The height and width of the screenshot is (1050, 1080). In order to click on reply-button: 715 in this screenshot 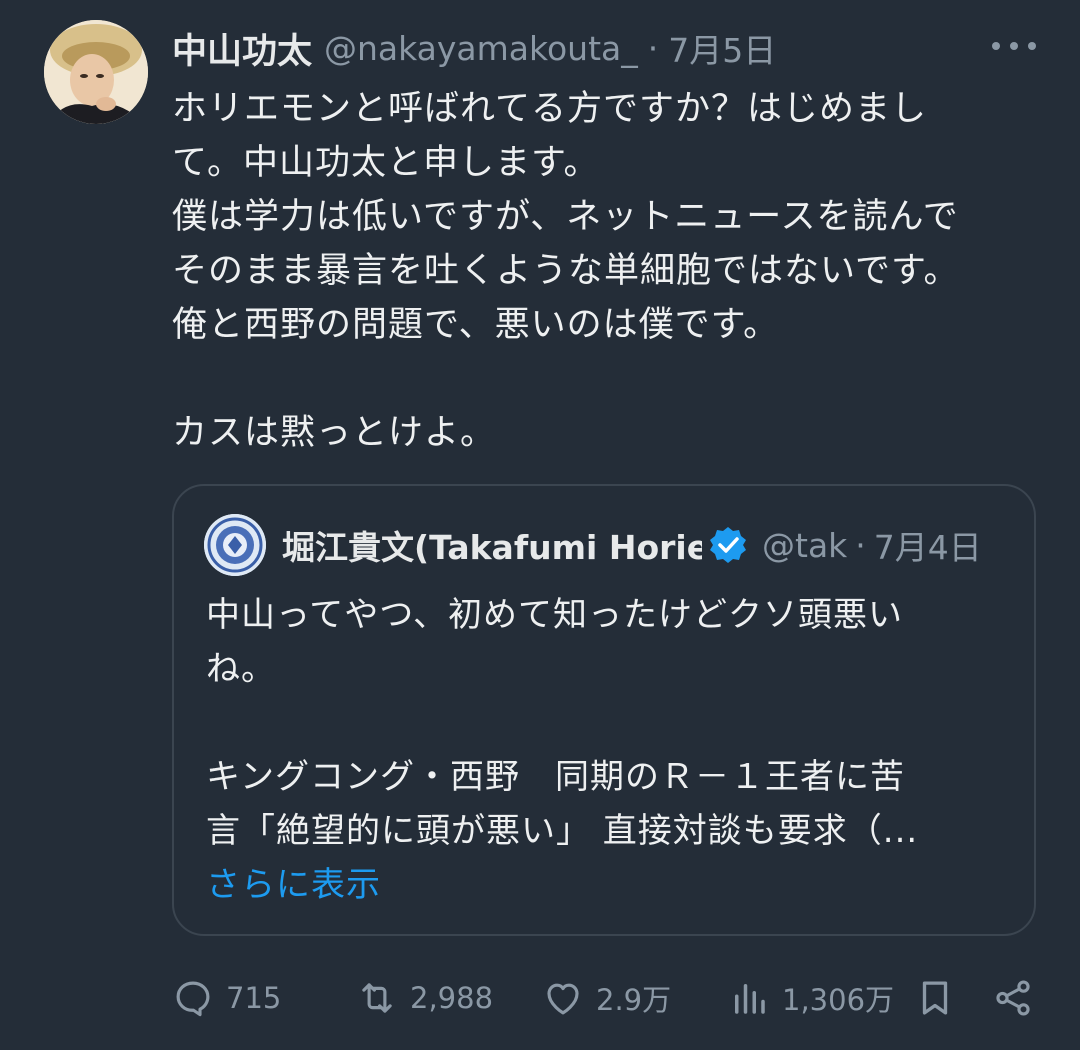, I will do `click(226, 998)`.